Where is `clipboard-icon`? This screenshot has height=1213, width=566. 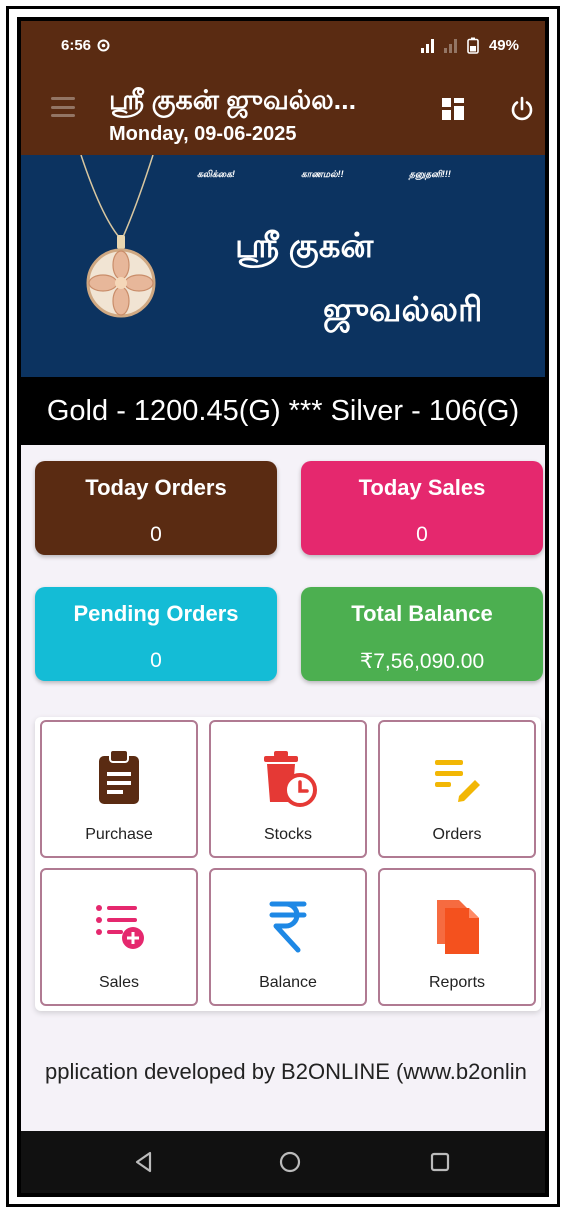 clipboard-icon is located at coordinates (119, 776).